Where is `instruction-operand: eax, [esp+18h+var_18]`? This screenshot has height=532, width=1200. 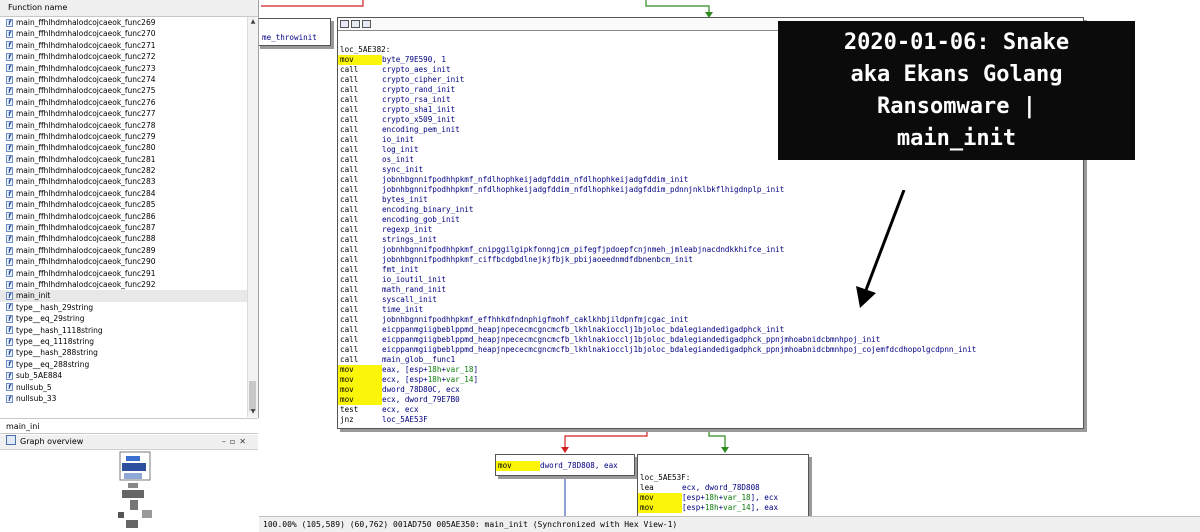
instruction-operand: eax, [esp+18h+var_18] is located at coordinates (430, 370).